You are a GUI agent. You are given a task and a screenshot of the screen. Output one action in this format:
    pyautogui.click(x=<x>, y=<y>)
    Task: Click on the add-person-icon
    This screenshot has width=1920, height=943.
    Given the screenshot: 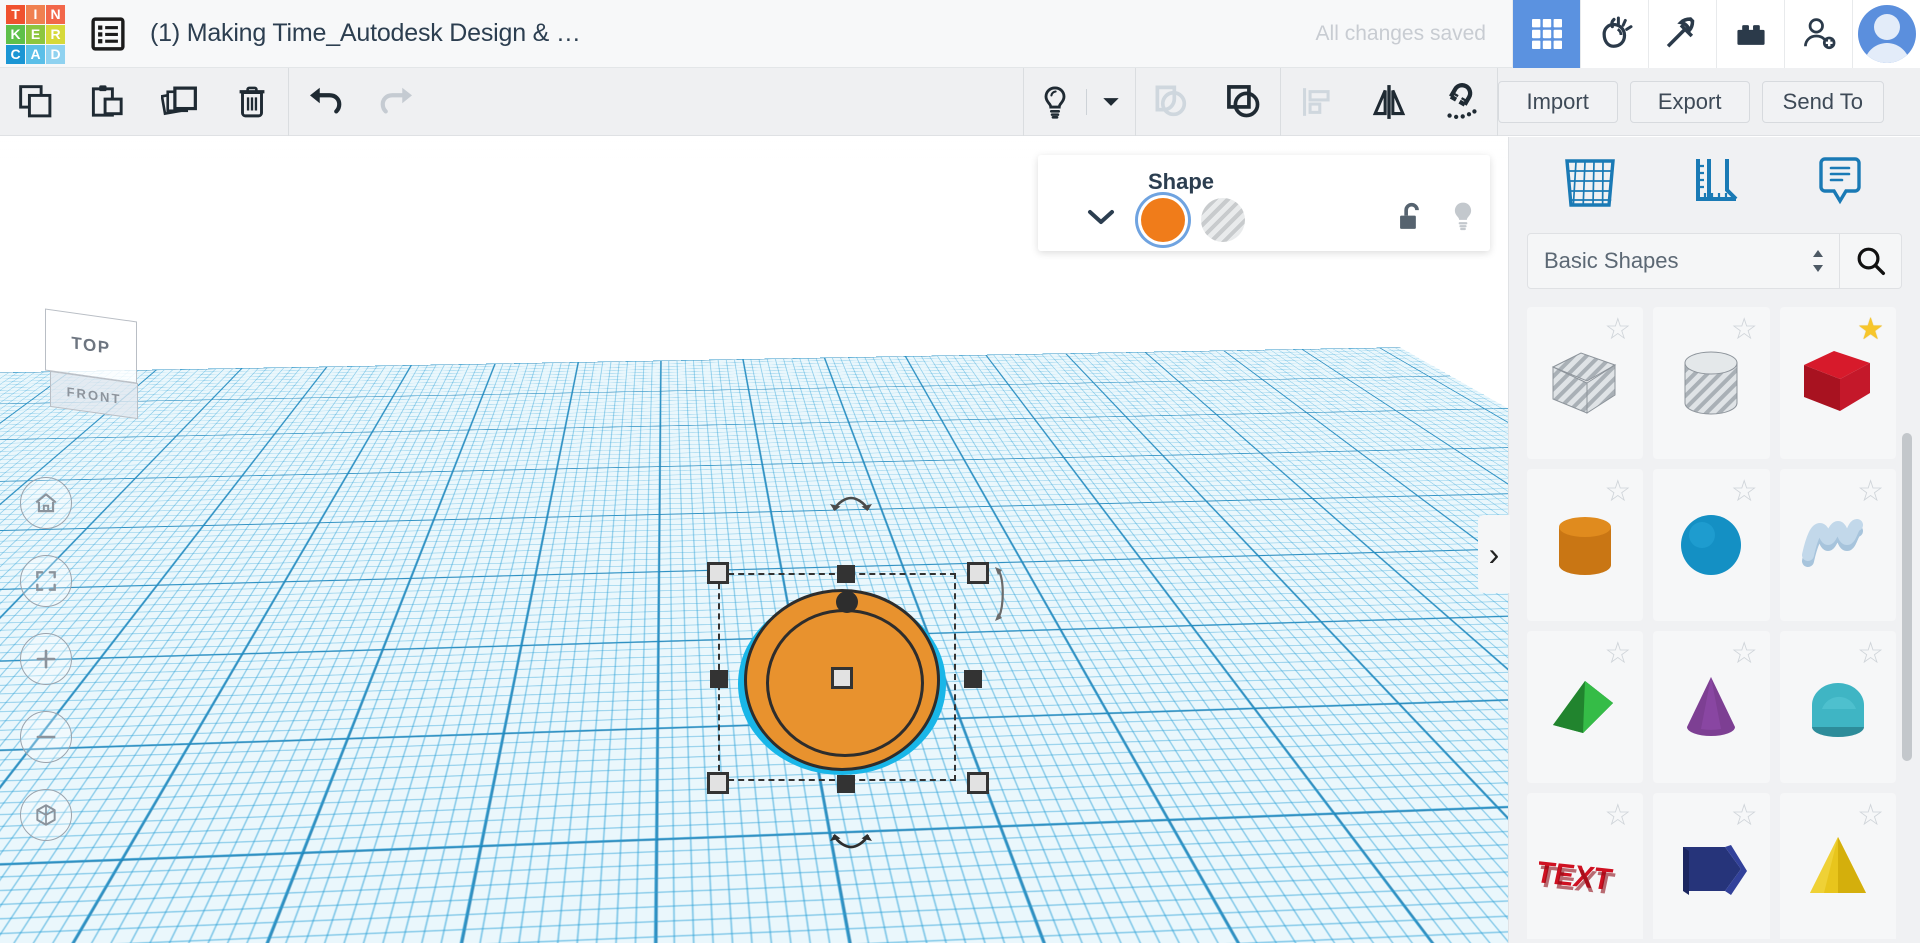 What is the action you would take?
    pyautogui.click(x=1818, y=34)
    